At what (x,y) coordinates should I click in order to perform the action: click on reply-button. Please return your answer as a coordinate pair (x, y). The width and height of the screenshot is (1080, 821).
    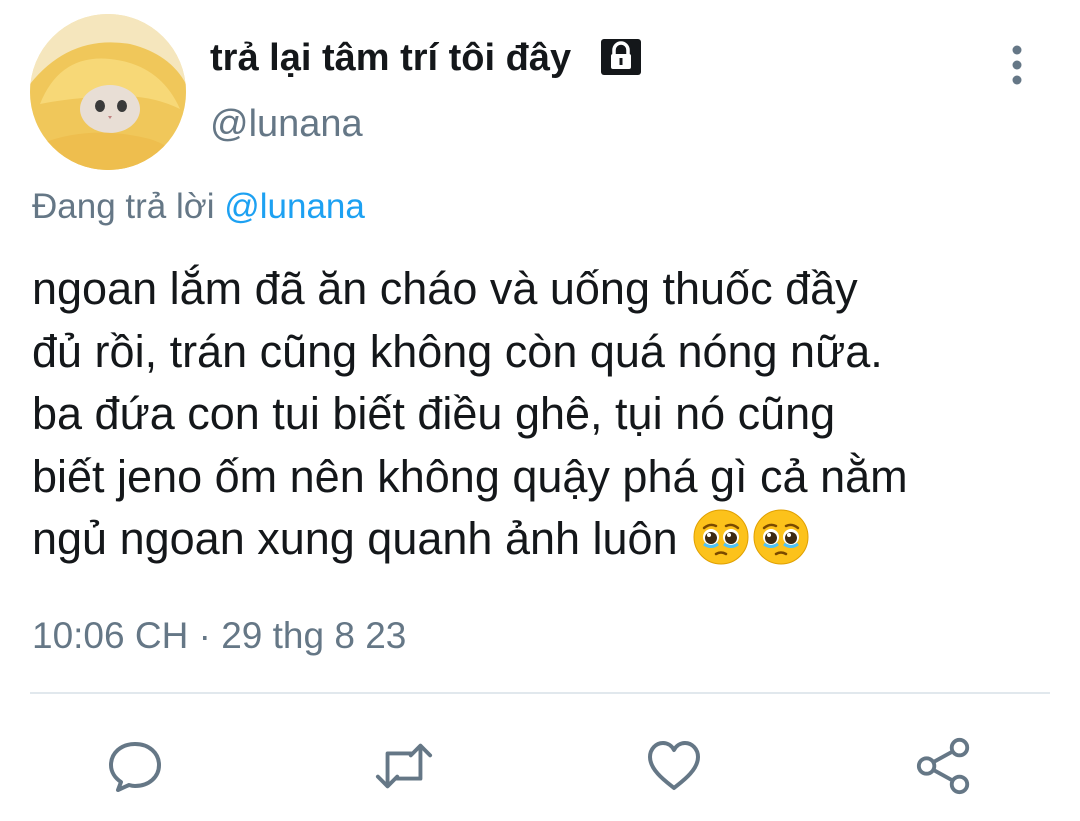
    Looking at the image, I should click on (135, 766).